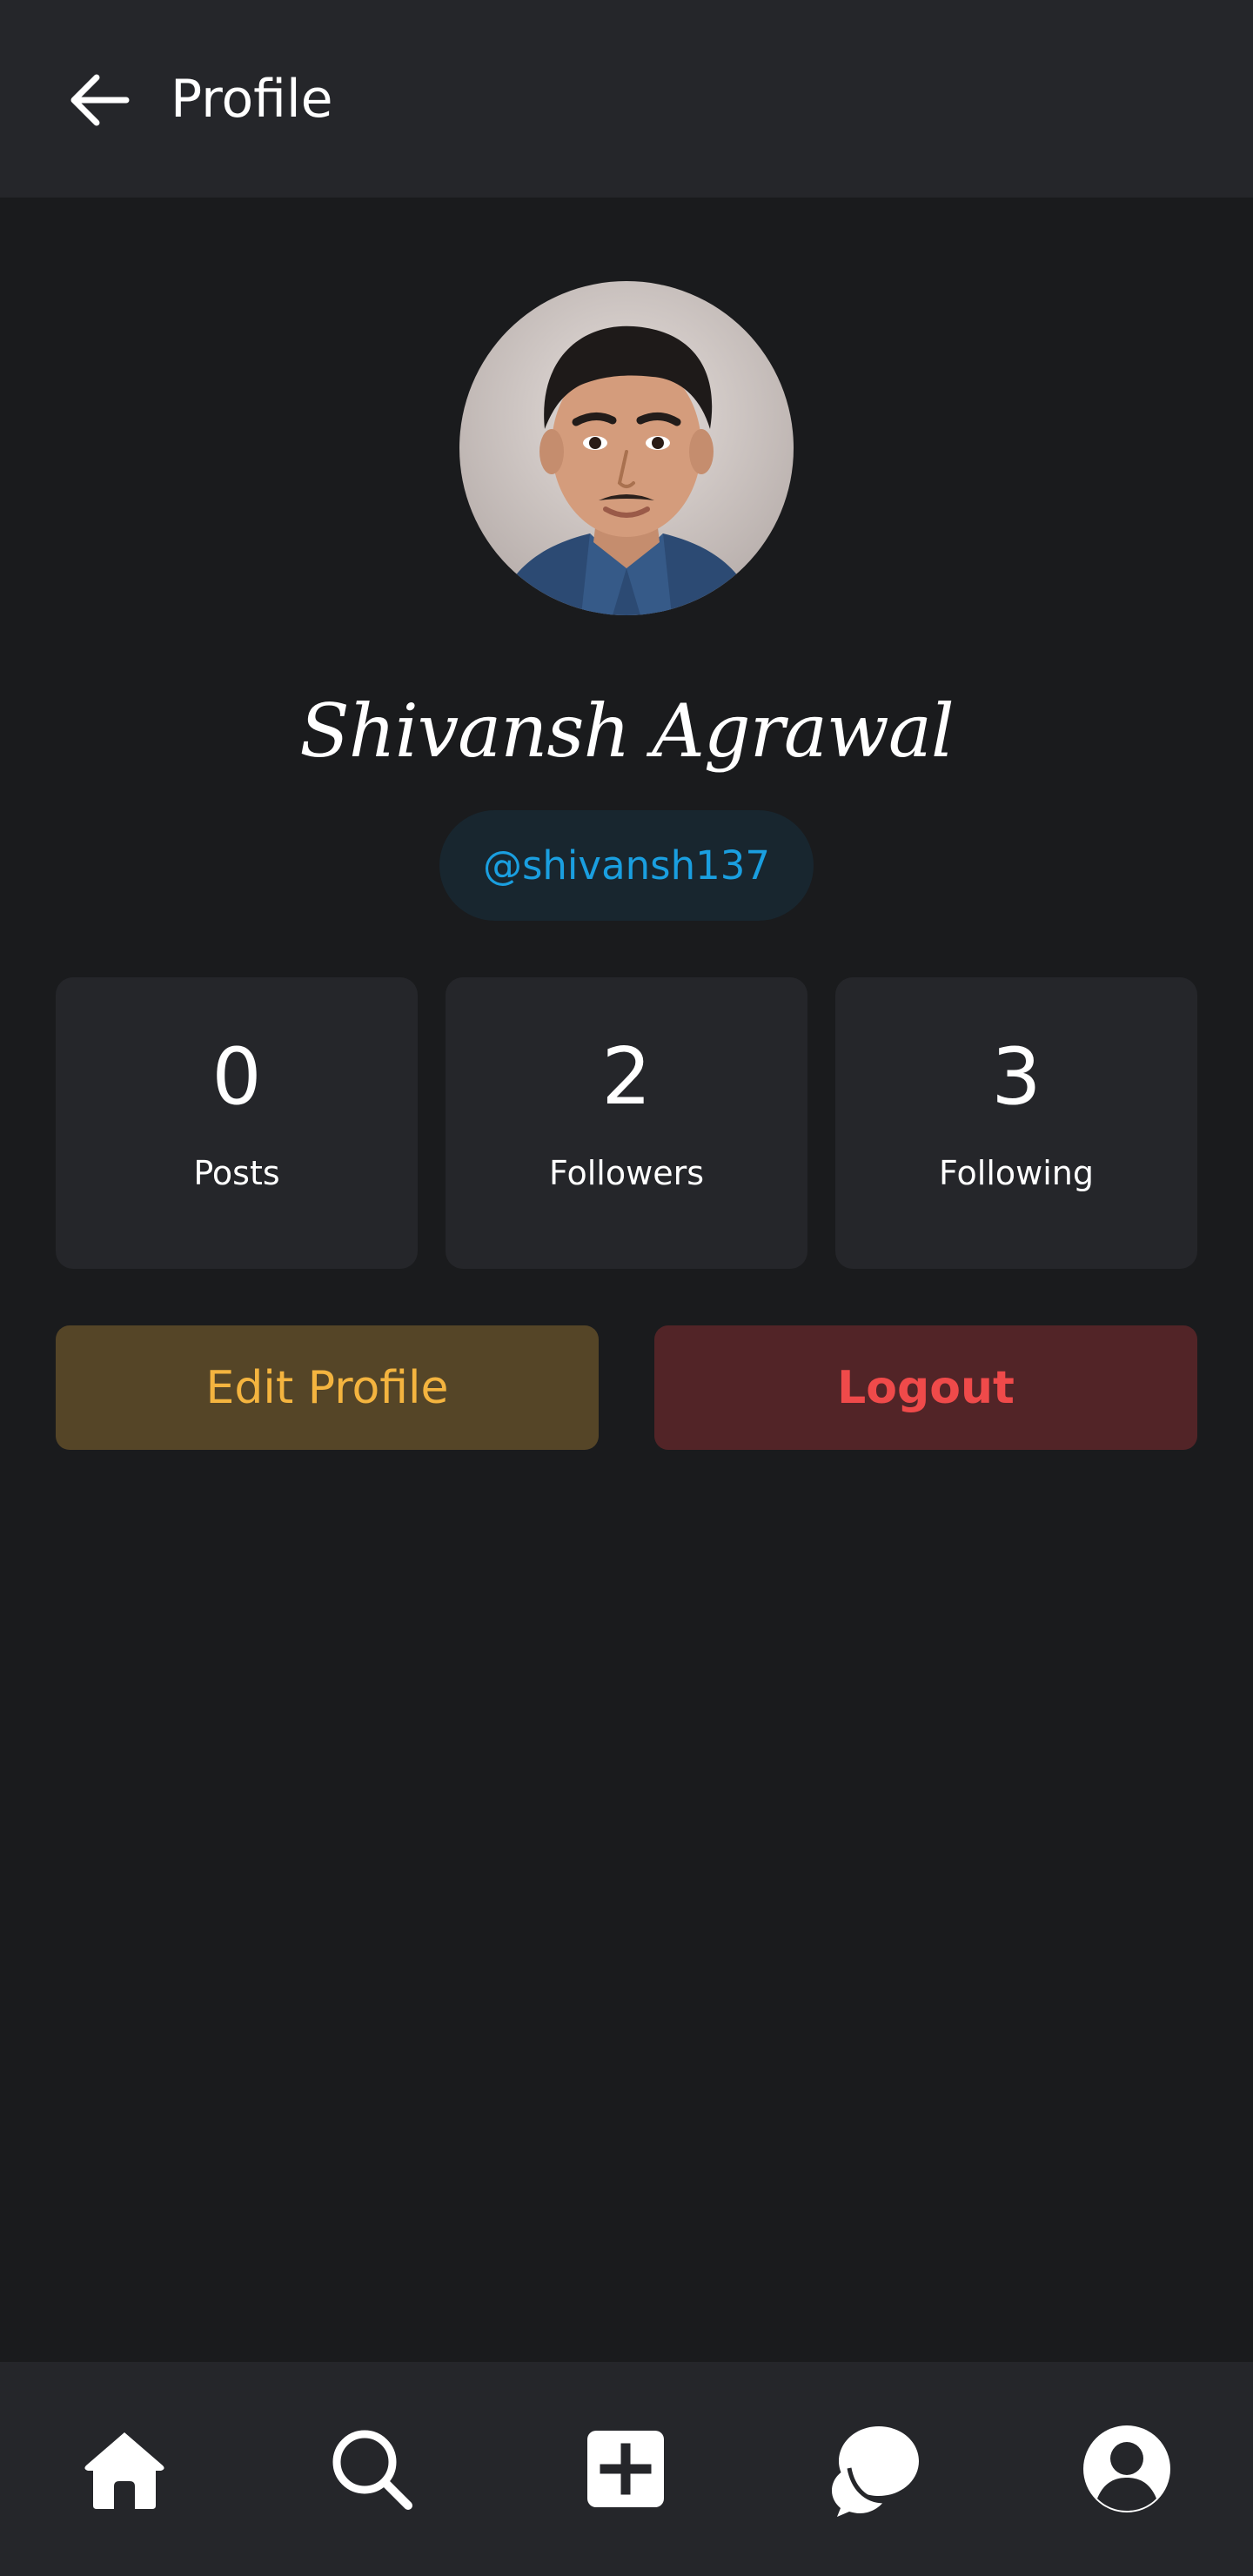 Image resolution: width=1253 pixels, height=2576 pixels. What do you see at coordinates (236, 1077) in the screenshot?
I see `stat-value-posts: 0` at bounding box center [236, 1077].